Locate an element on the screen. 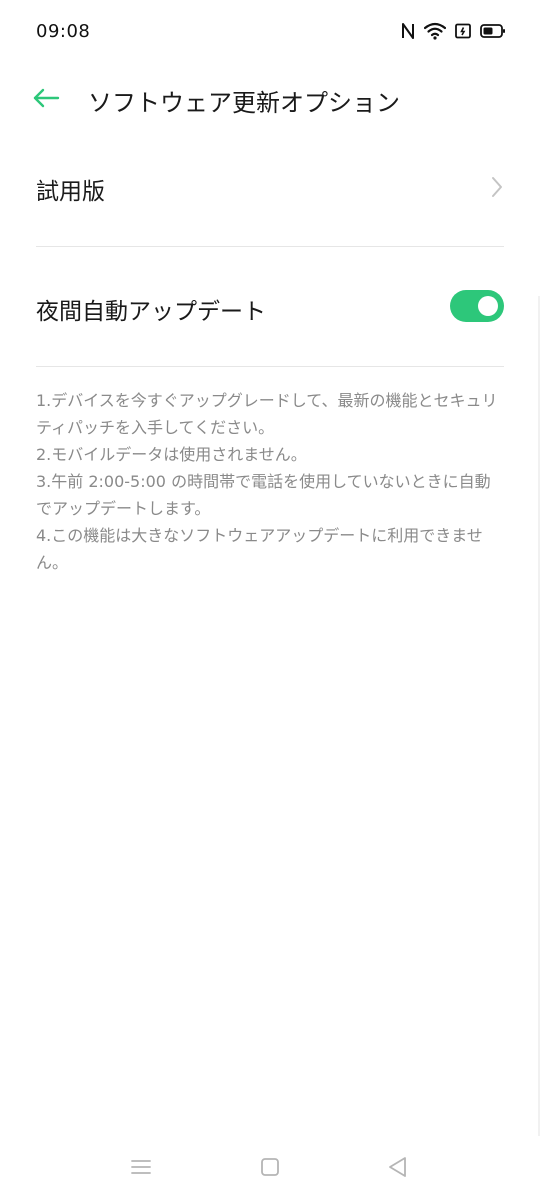 This screenshot has height=1200, width=540. menu-icon is located at coordinates (141, 1169).